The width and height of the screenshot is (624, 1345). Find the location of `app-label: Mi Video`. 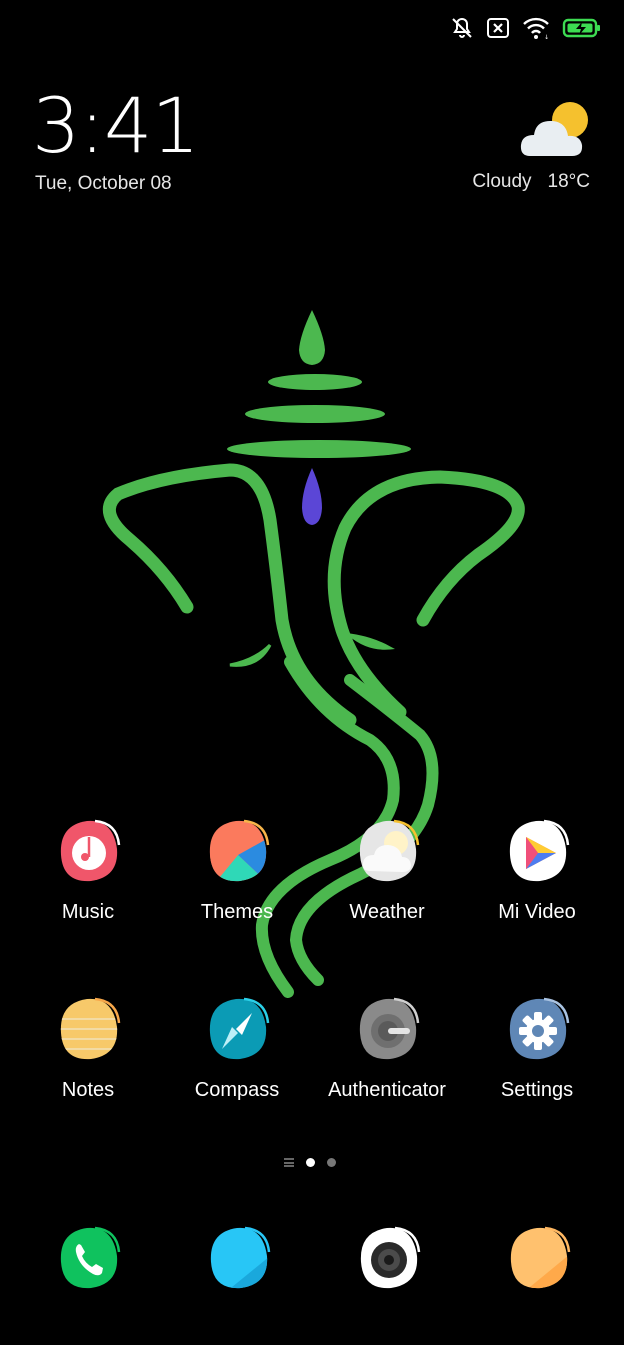

app-label: Mi Video is located at coordinates (537, 912).